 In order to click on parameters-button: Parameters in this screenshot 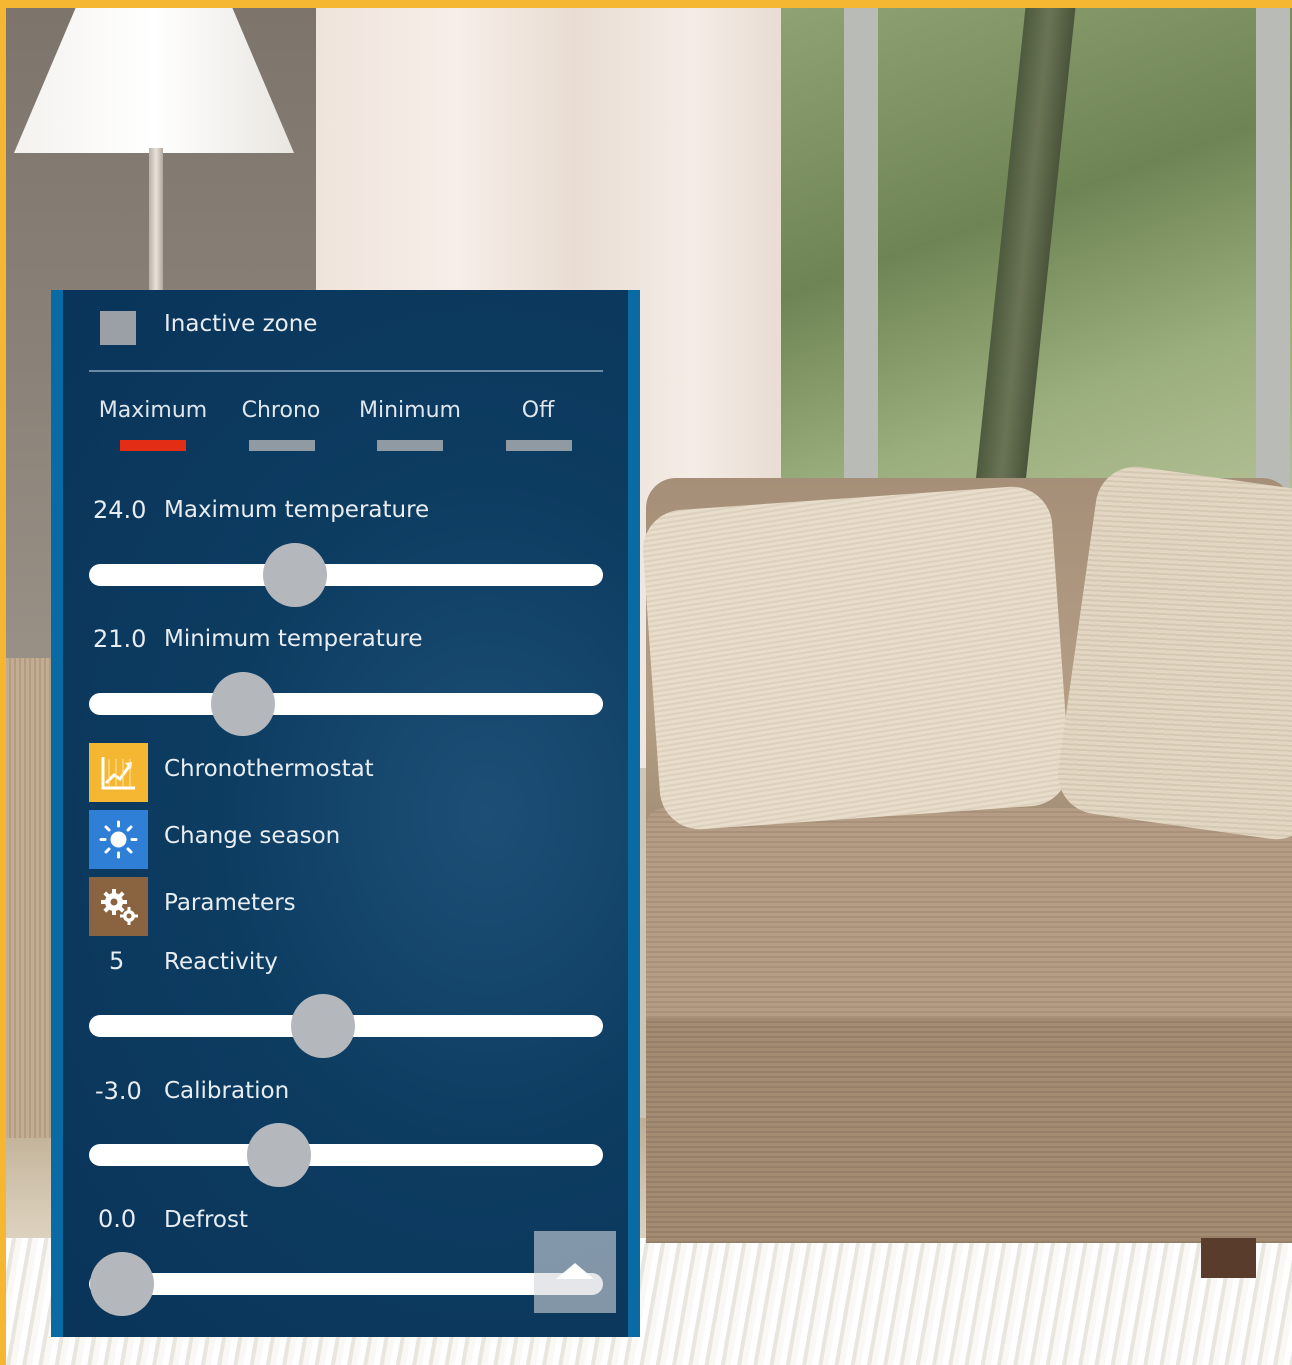, I will do `click(230, 903)`.